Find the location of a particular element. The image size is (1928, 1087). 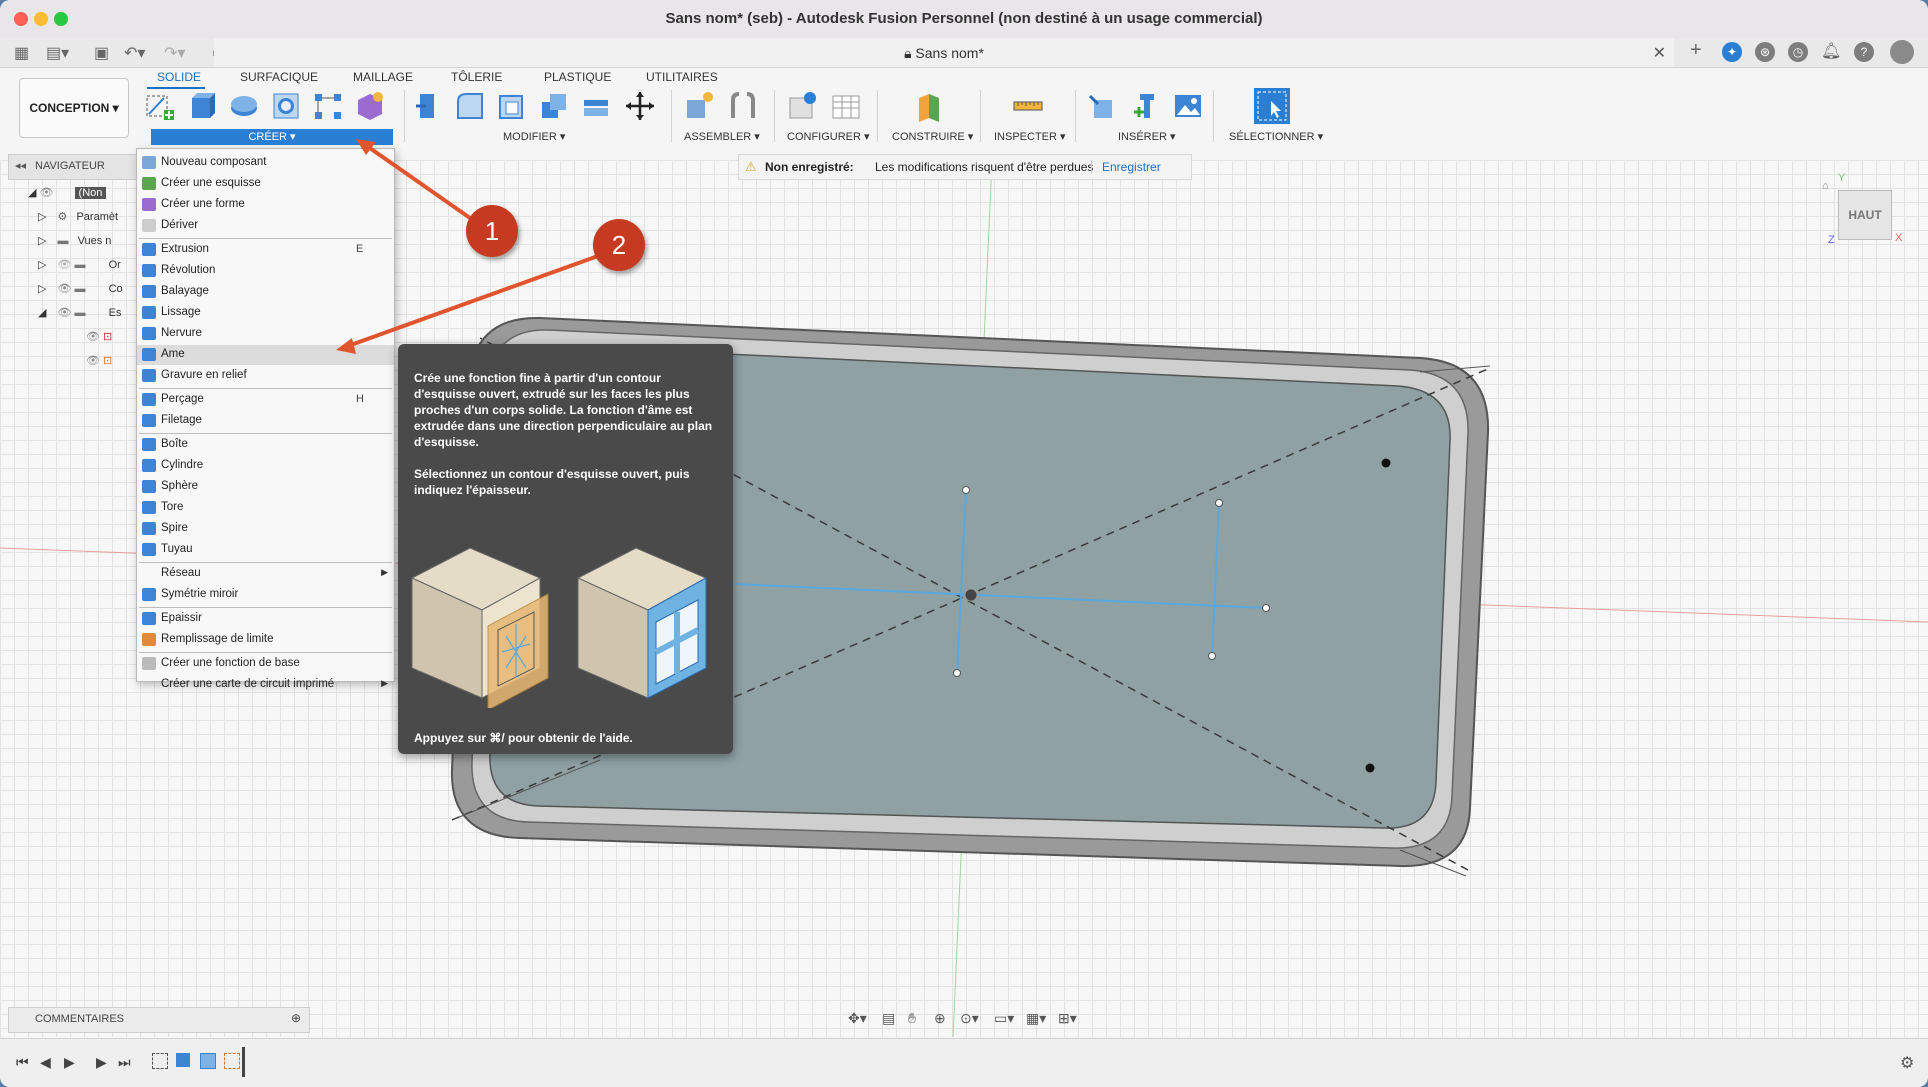

step-back-icon: ◀ is located at coordinates (45, 1062).